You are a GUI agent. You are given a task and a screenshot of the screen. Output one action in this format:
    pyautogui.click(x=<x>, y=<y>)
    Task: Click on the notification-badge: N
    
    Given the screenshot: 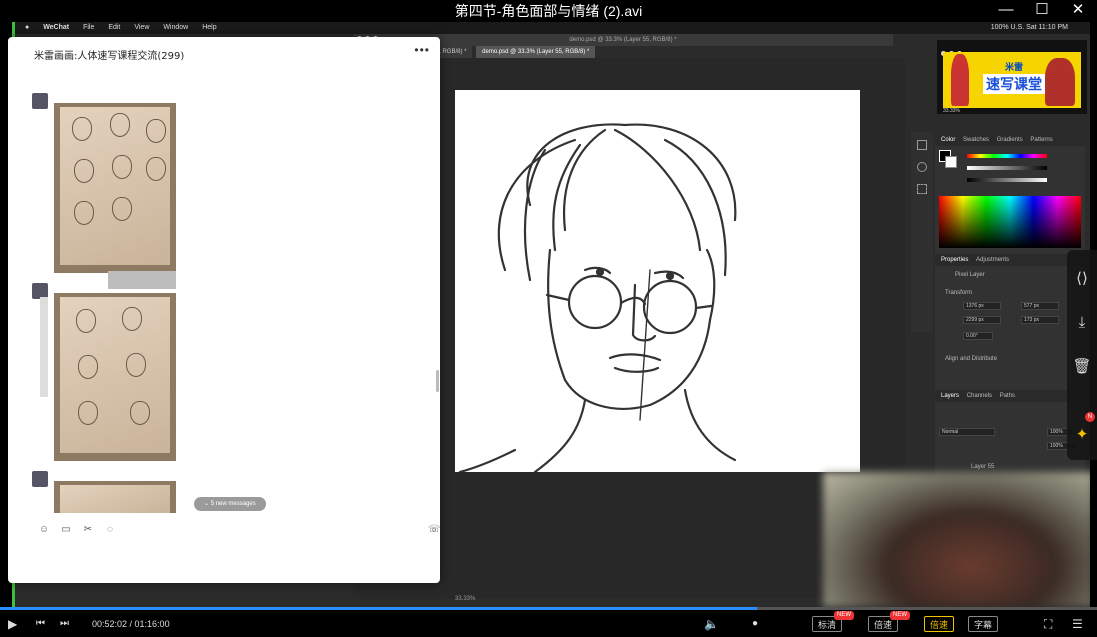 What is the action you would take?
    pyautogui.click(x=1090, y=417)
    